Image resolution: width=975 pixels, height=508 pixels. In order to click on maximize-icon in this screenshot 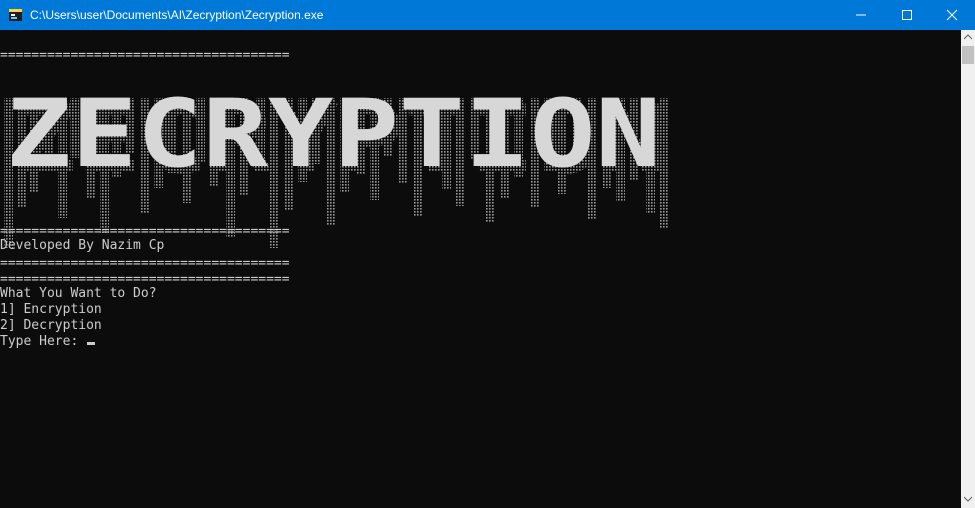, I will do `click(907, 15)`.